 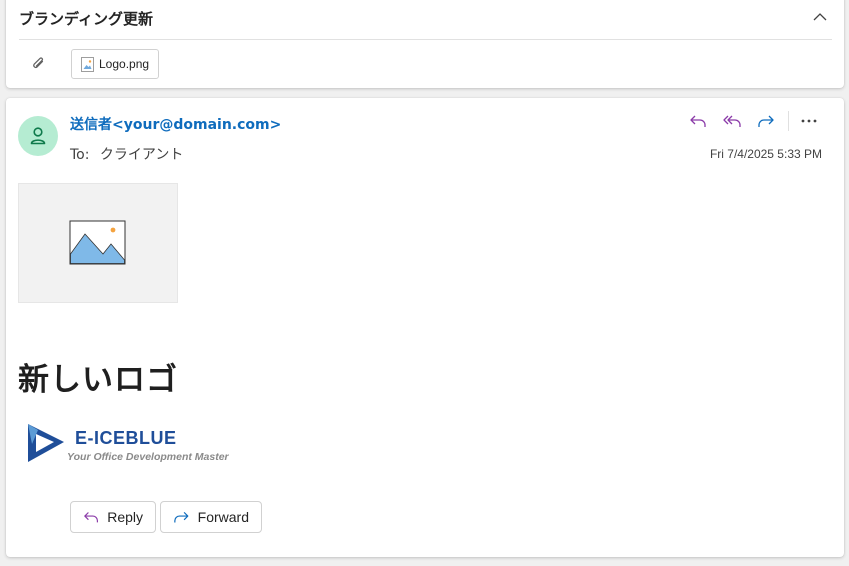 What do you see at coordinates (197, 125) in the screenshot?
I see `sender-address: <your@domain.com>` at bounding box center [197, 125].